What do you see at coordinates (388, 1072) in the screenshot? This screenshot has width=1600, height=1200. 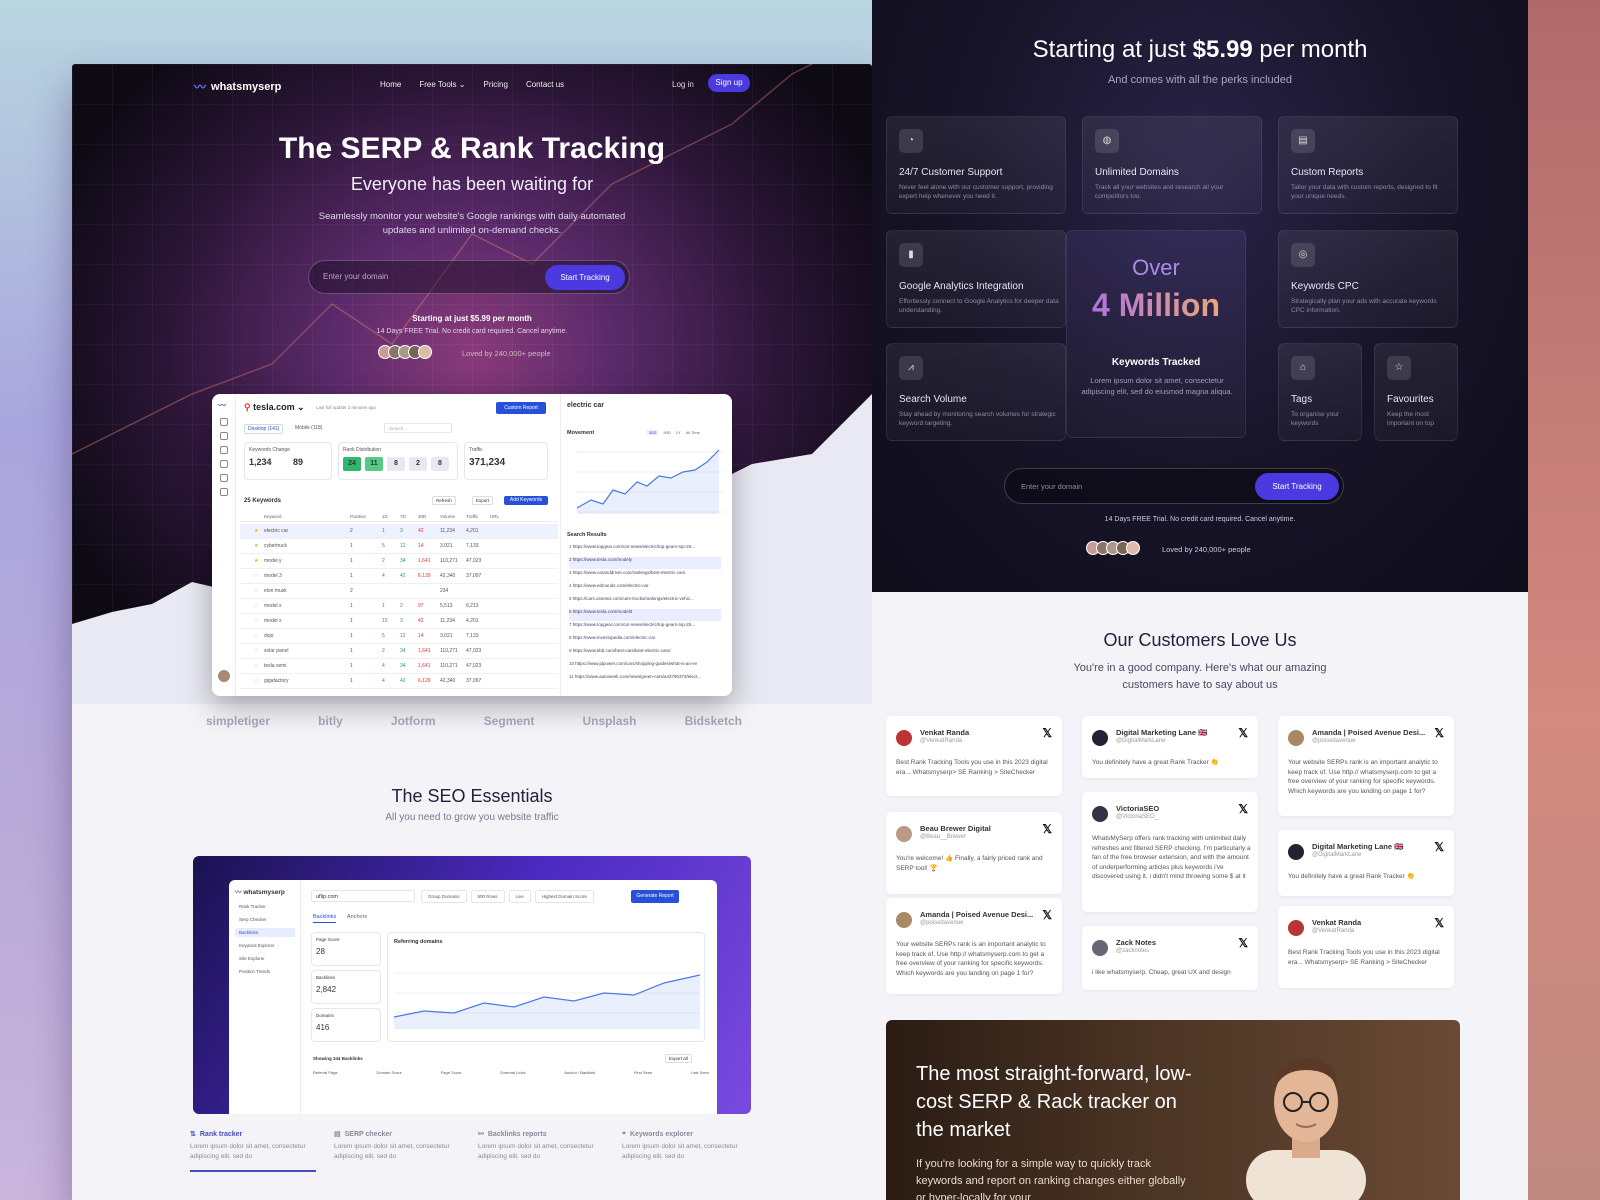 I see `backlink-col-header: Domain Score` at bounding box center [388, 1072].